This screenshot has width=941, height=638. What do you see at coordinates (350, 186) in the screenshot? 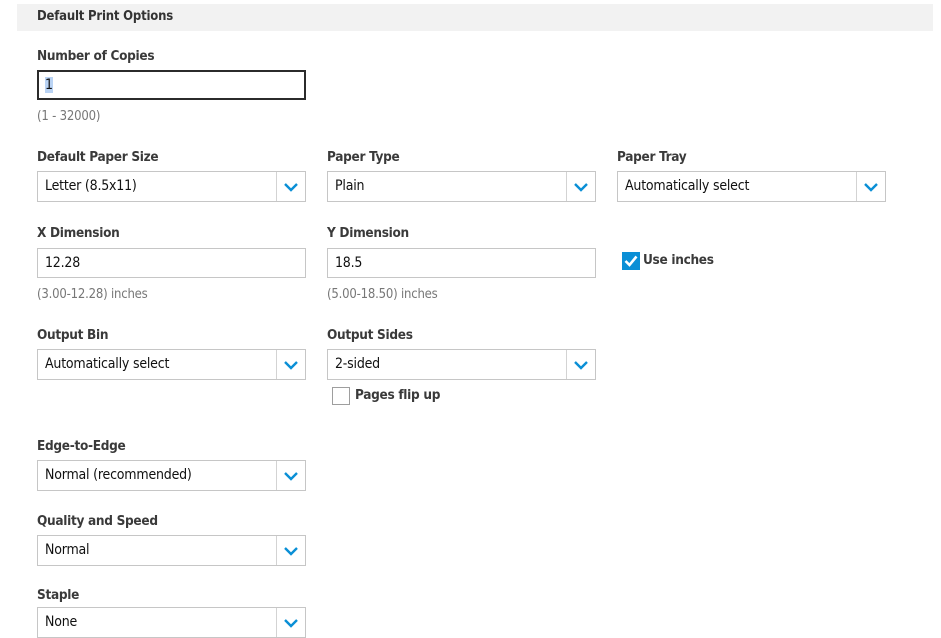
I see `paper-type-value: Plain` at bounding box center [350, 186].